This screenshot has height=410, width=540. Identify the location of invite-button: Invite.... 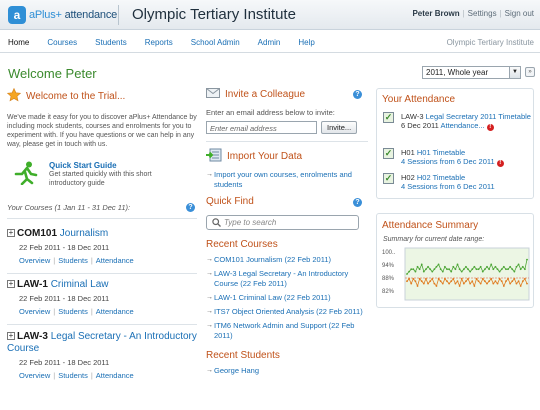
(339, 127).